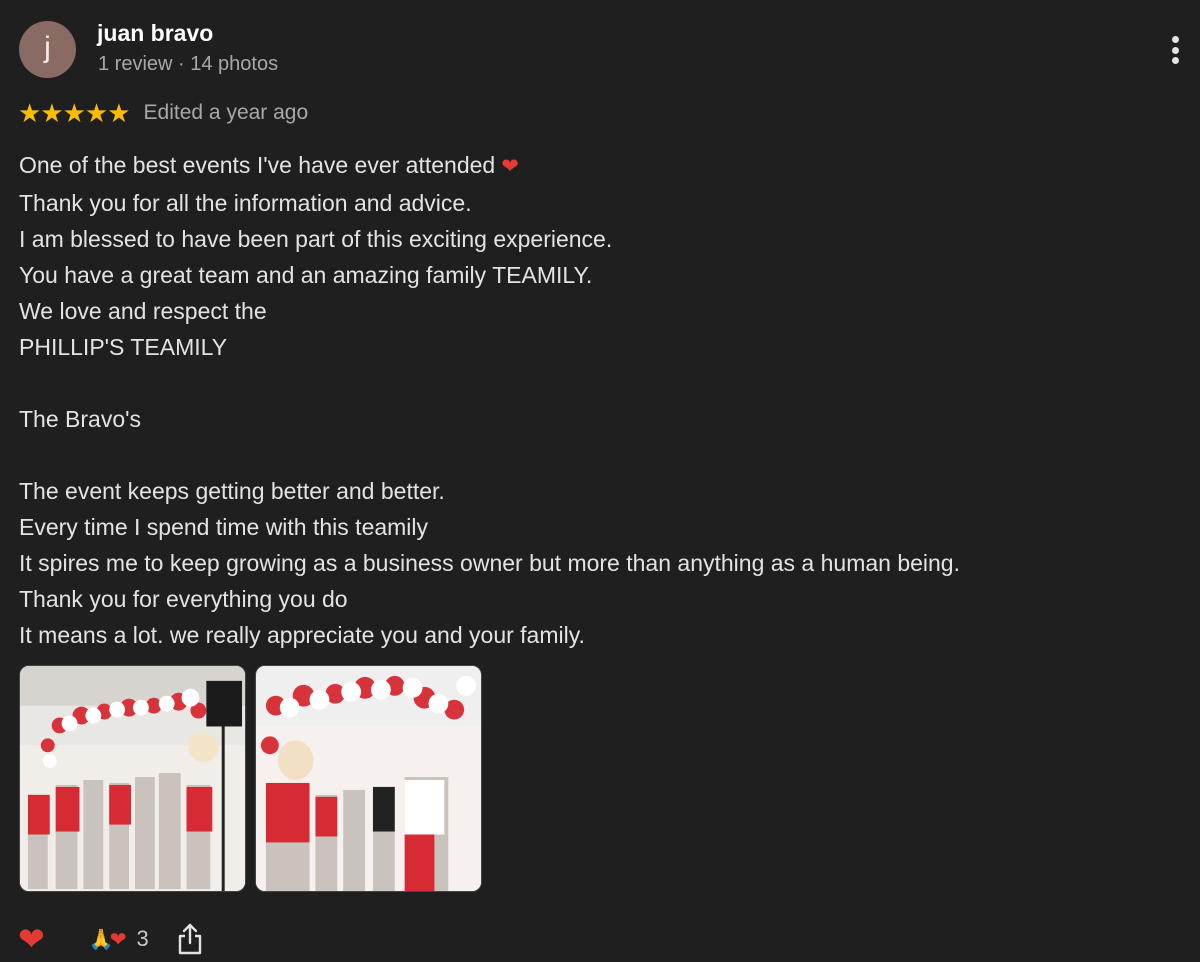 The height and width of the screenshot is (962, 1200). Describe the element at coordinates (142, 938) in the screenshot. I see `reaction-count: 3` at that location.